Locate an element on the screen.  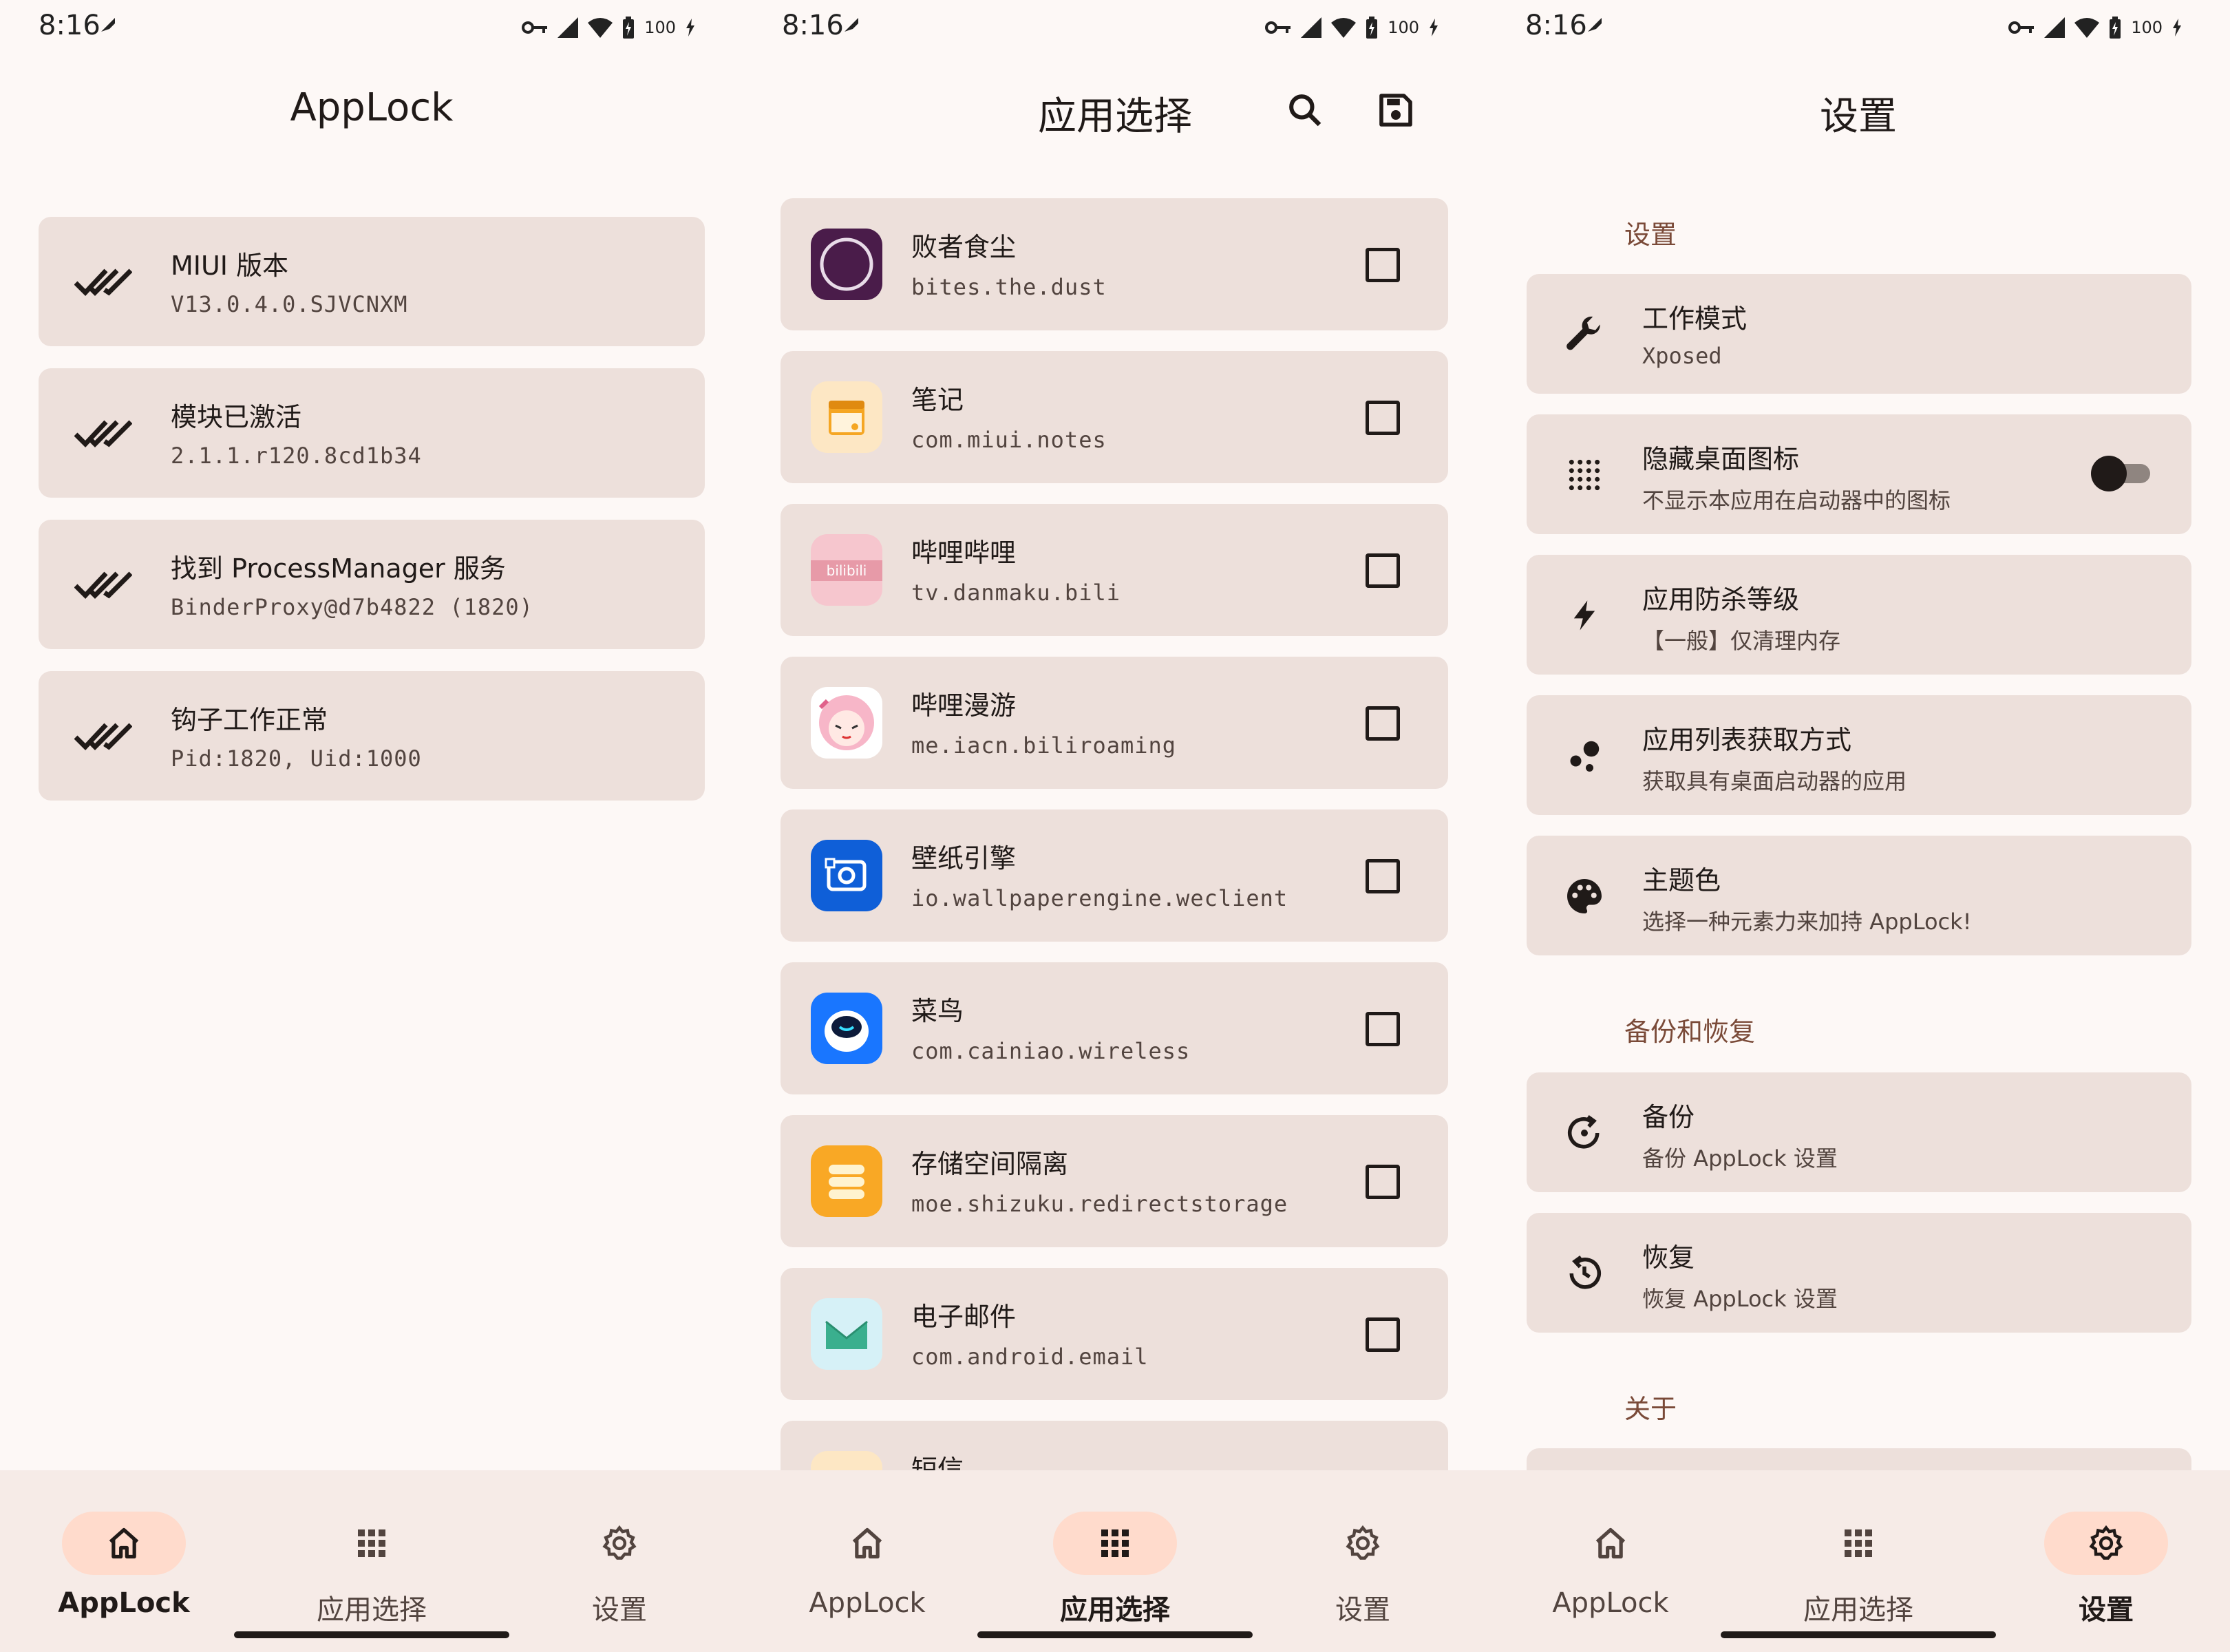
app-row: 壁纸引擎 io.wallpaperengine.weclient is located at coordinates (1114, 875).